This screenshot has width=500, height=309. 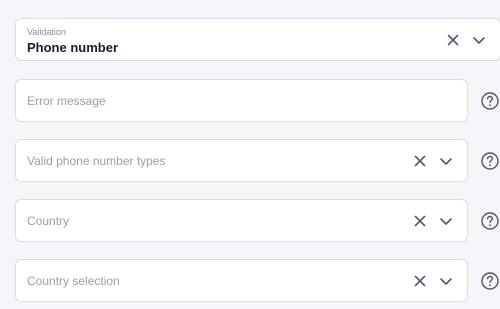 I want to click on error-message-input: Error message, so click(x=241, y=100).